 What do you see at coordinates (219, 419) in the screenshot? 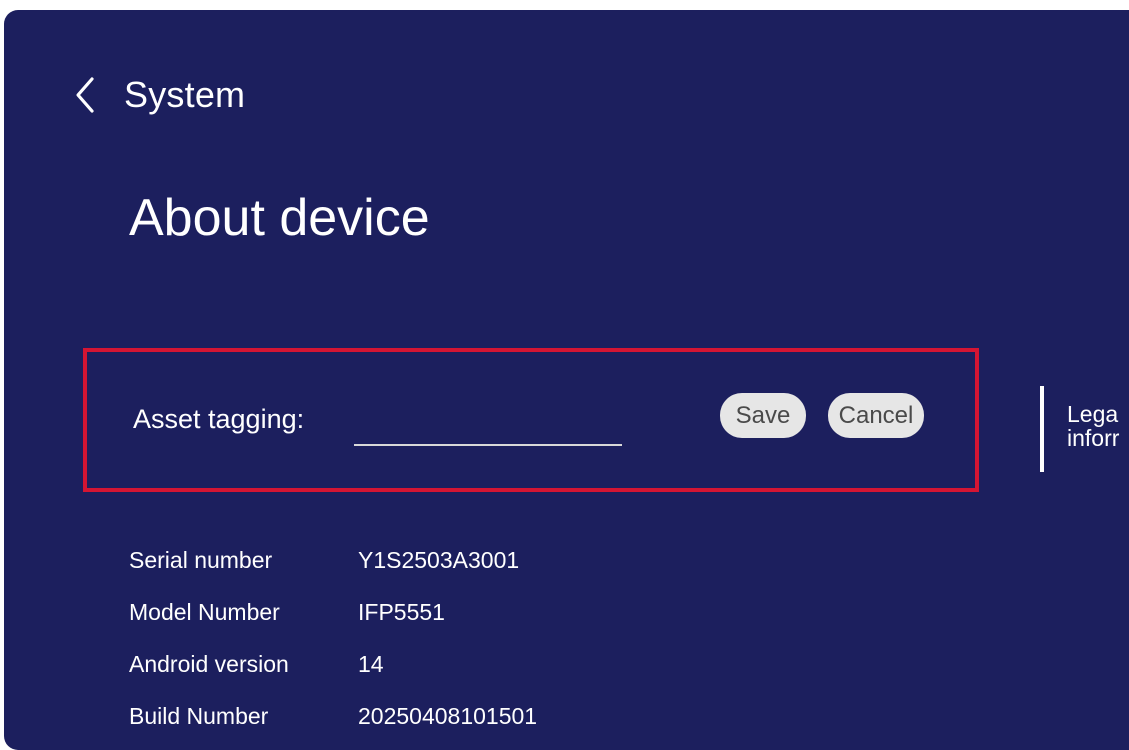
I see `asset-tagging-label: Asset tagging:` at bounding box center [219, 419].